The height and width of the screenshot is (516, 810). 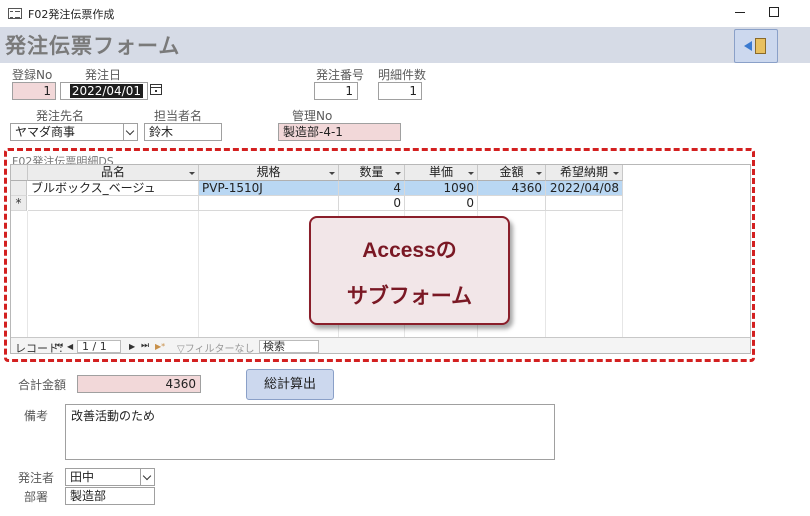 What do you see at coordinates (113, 188) in the screenshot?
I see `cell-product: ブルボックス_ベージュ` at bounding box center [113, 188].